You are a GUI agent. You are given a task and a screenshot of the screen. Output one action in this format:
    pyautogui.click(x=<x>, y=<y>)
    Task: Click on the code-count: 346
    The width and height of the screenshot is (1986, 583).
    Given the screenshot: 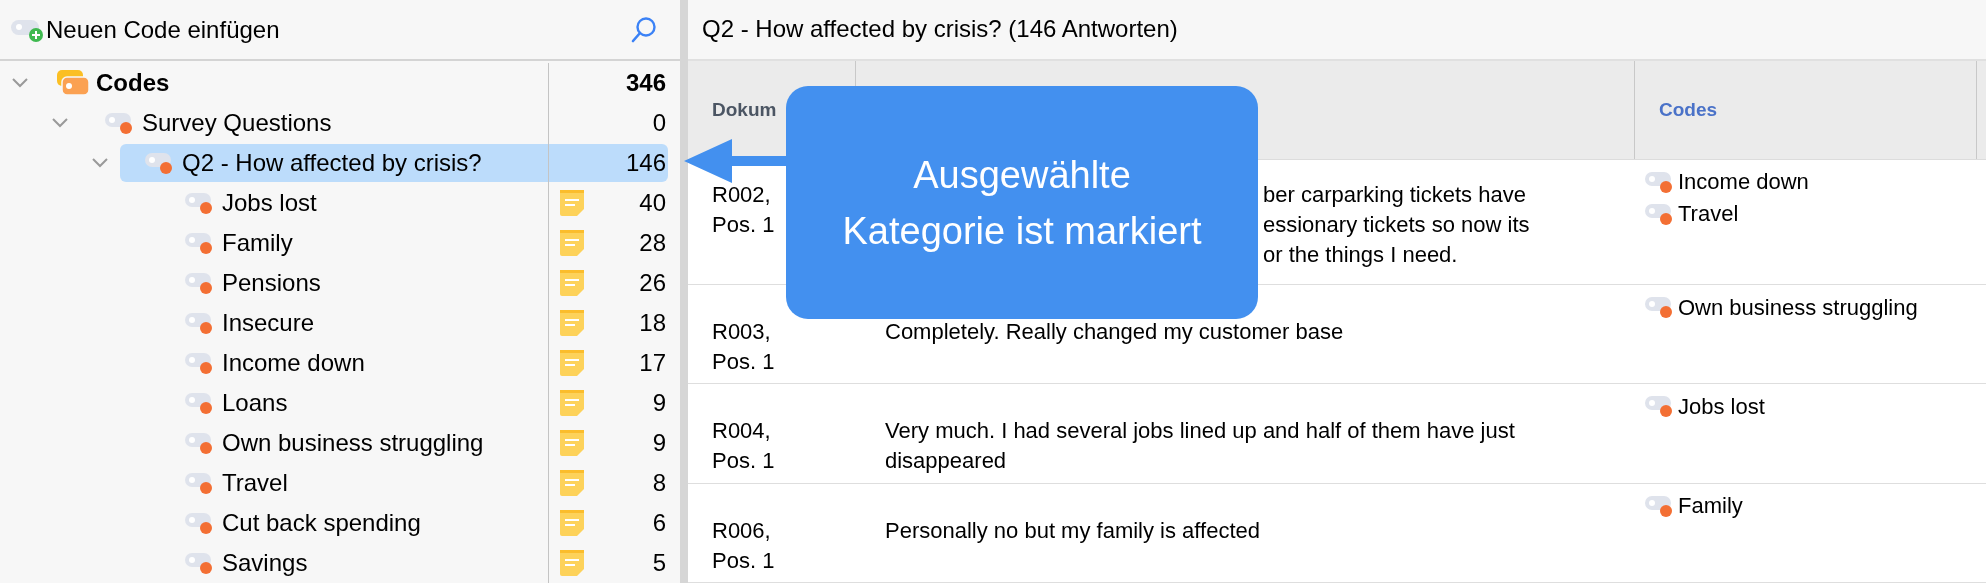 What is the action you would take?
    pyautogui.click(x=645, y=83)
    